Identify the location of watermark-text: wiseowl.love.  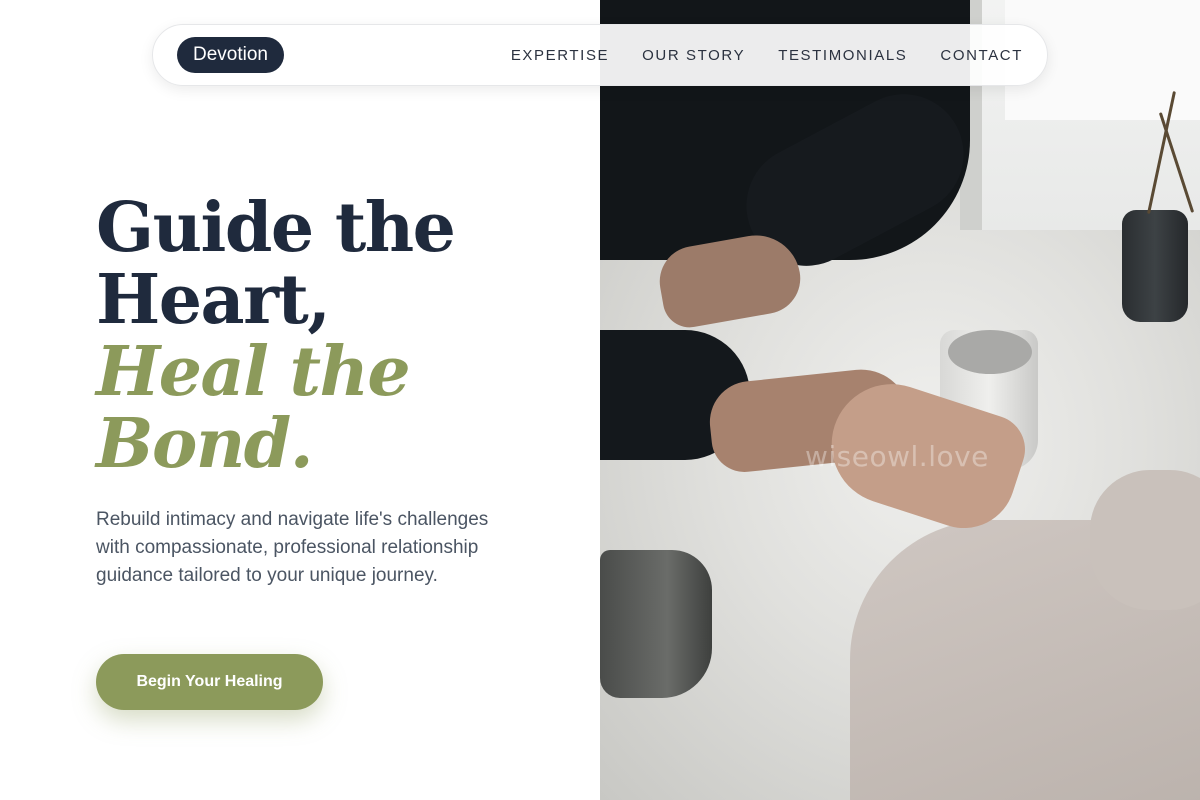
(897, 456).